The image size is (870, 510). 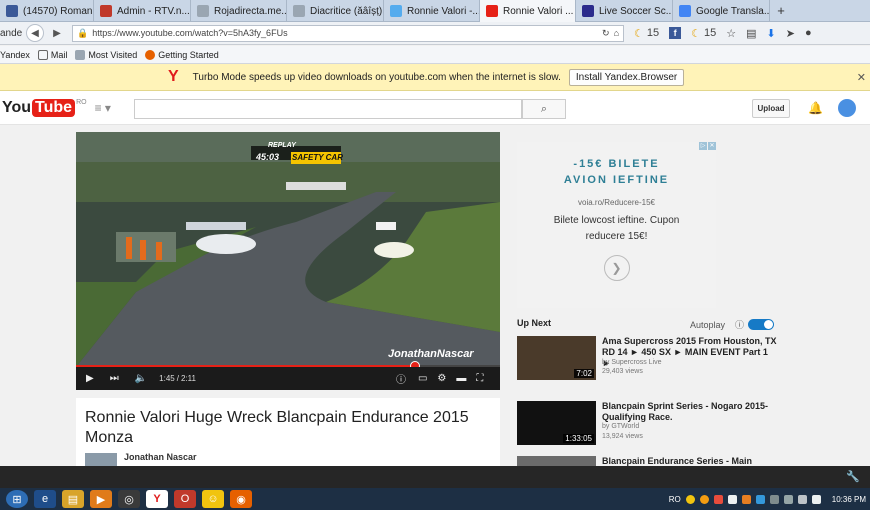 What do you see at coordinates (761, 324) in the screenshot?
I see `autoplay-toggle` at bounding box center [761, 324].